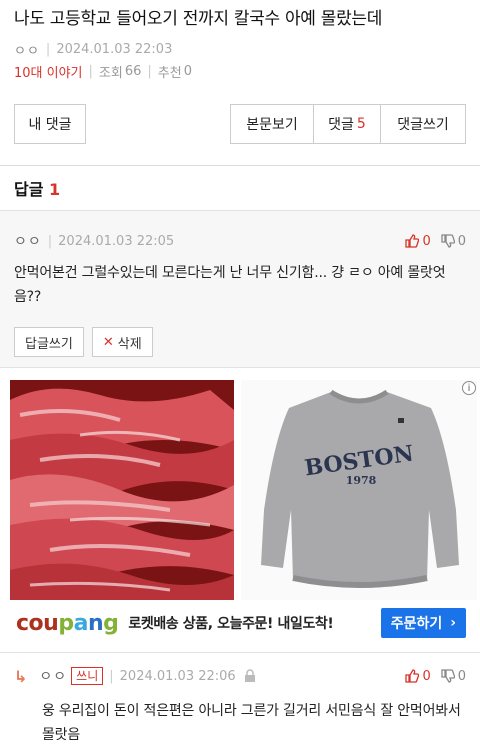  What do you see at coordinates (55, 189) in the screenshot?
I see `replies-count: 1` at bounding box center [55, 189].